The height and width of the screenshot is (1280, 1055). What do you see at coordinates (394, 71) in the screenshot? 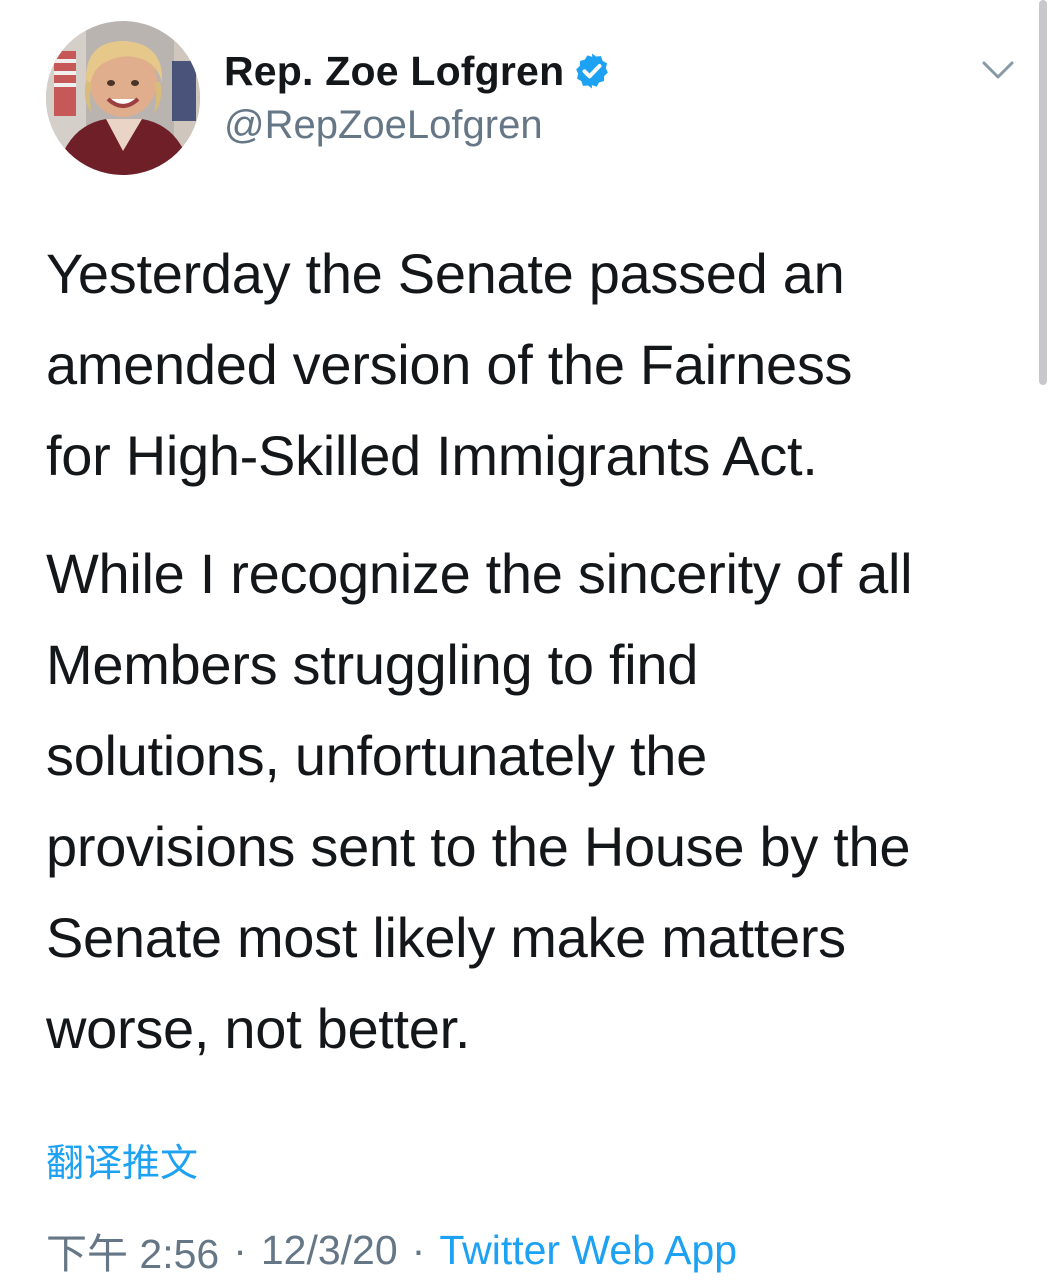
I see `author-display-name: Rep. Zoe Lofgren` at bounding box center [394, 71].